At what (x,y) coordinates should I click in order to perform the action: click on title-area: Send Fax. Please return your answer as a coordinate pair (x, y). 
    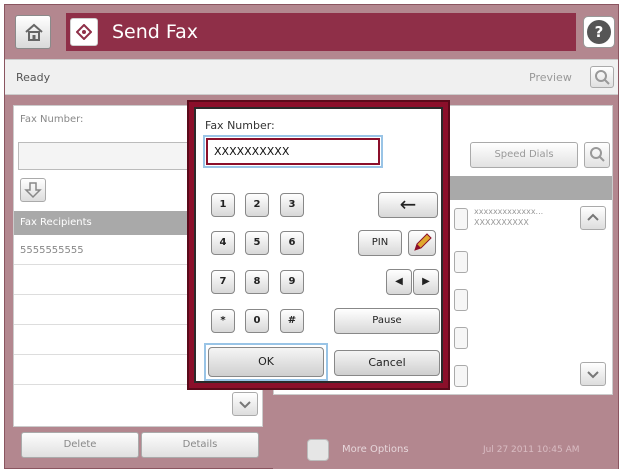
    Looking at the image, I should click on (321, 32).